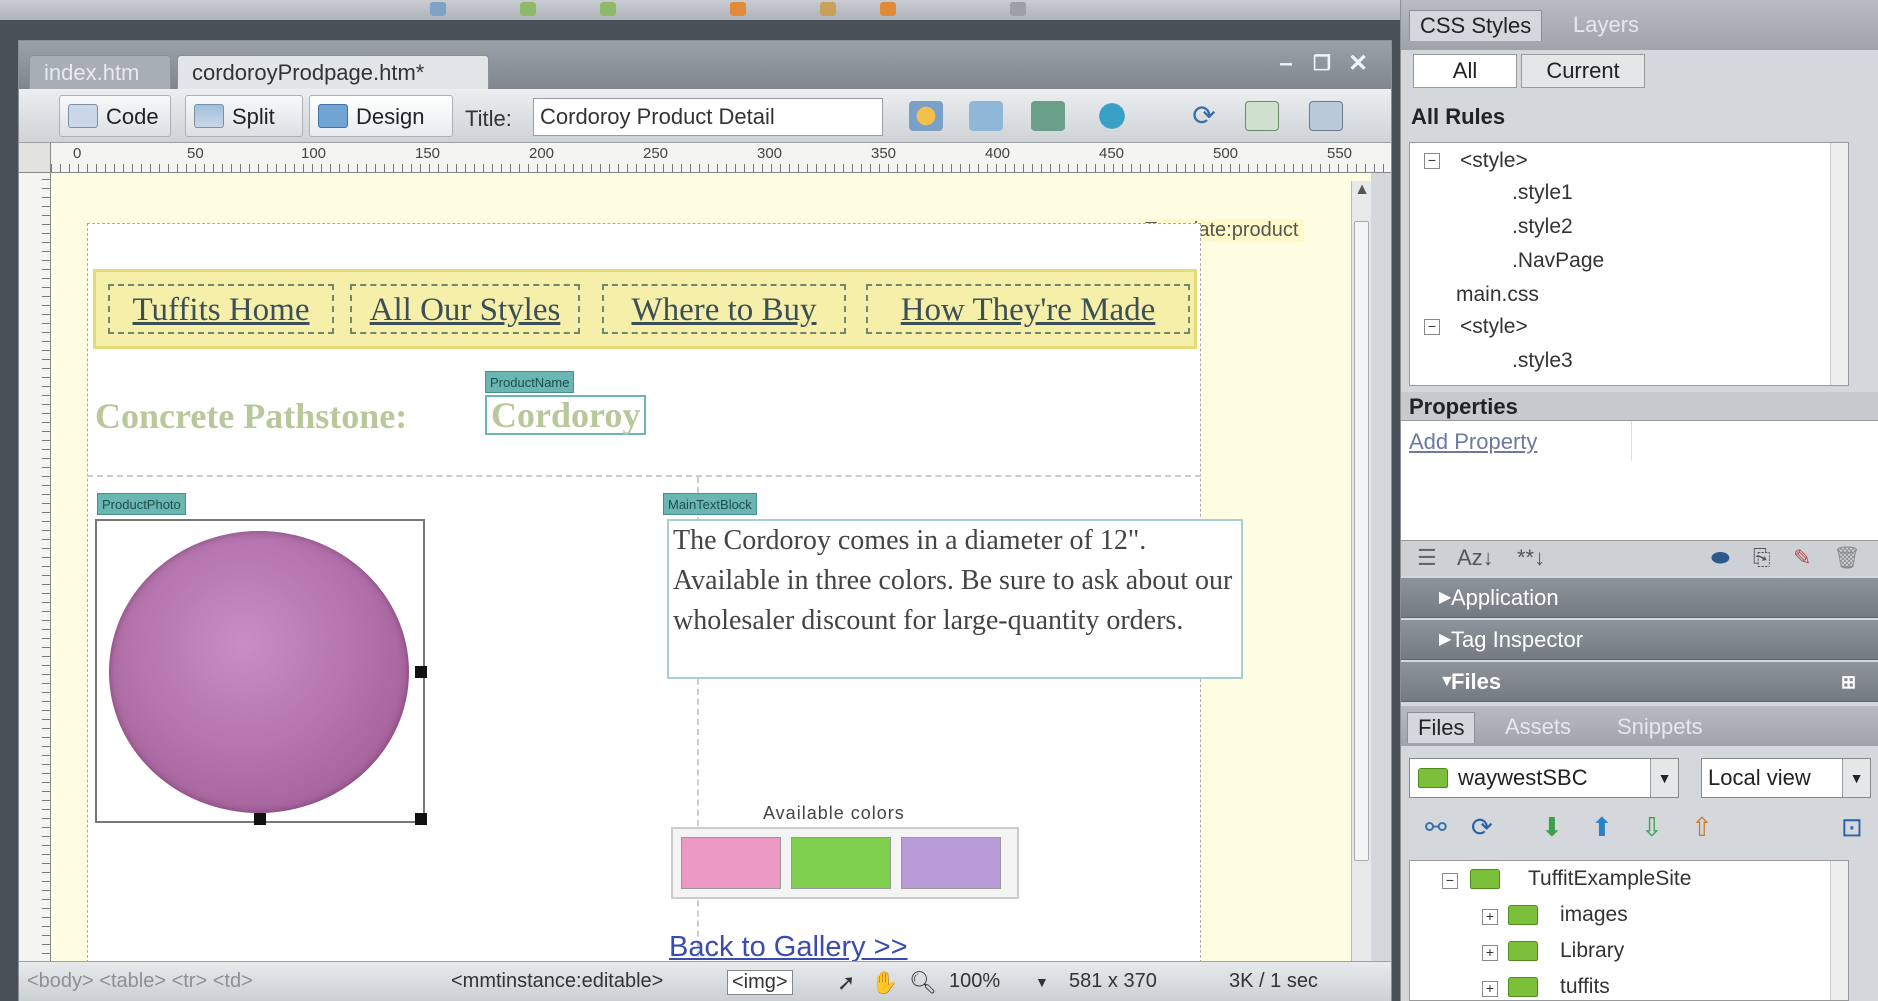 The image size is (1878, 1001). Describe the element at coordinates (1542, 361) in the screenshot. I see `rule-item: .style3` at that location.